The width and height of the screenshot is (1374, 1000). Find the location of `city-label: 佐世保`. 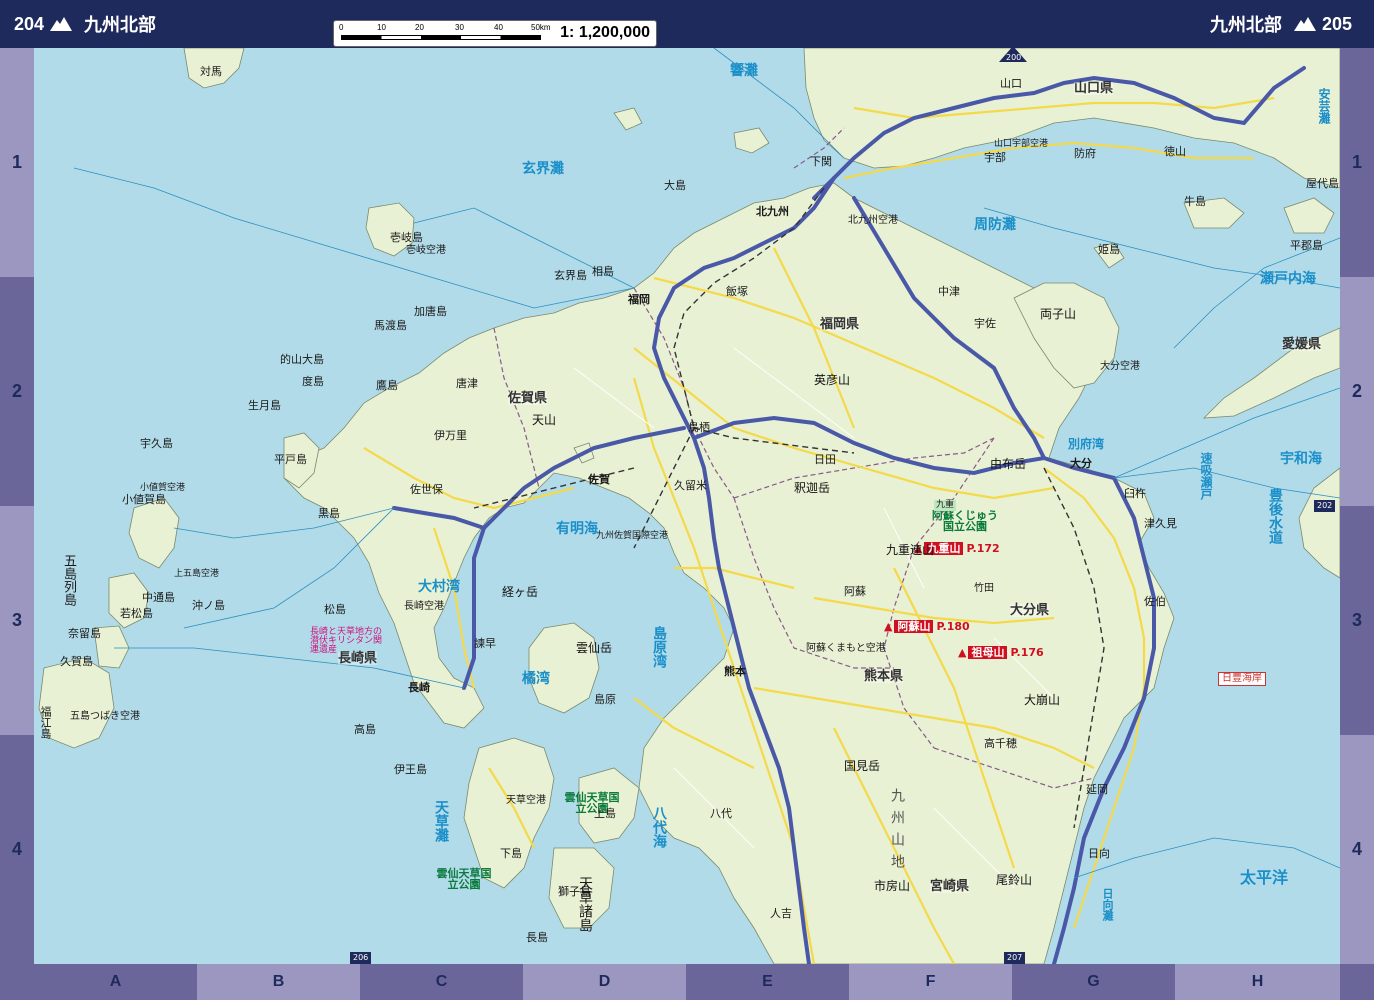

city-label: 佐世保 is located at coordinates (426, 489).